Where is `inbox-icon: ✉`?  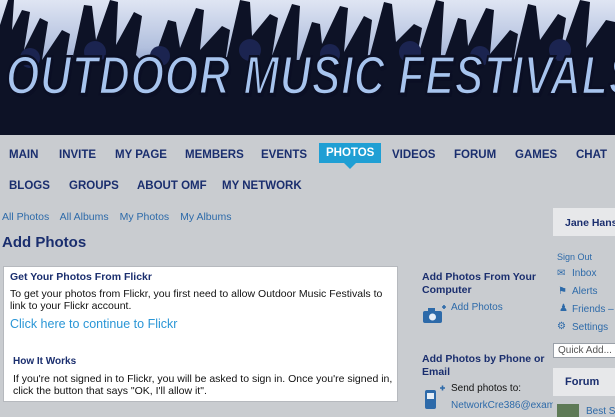
inbox-icon: ✉ is located at coordinates (561, 273).